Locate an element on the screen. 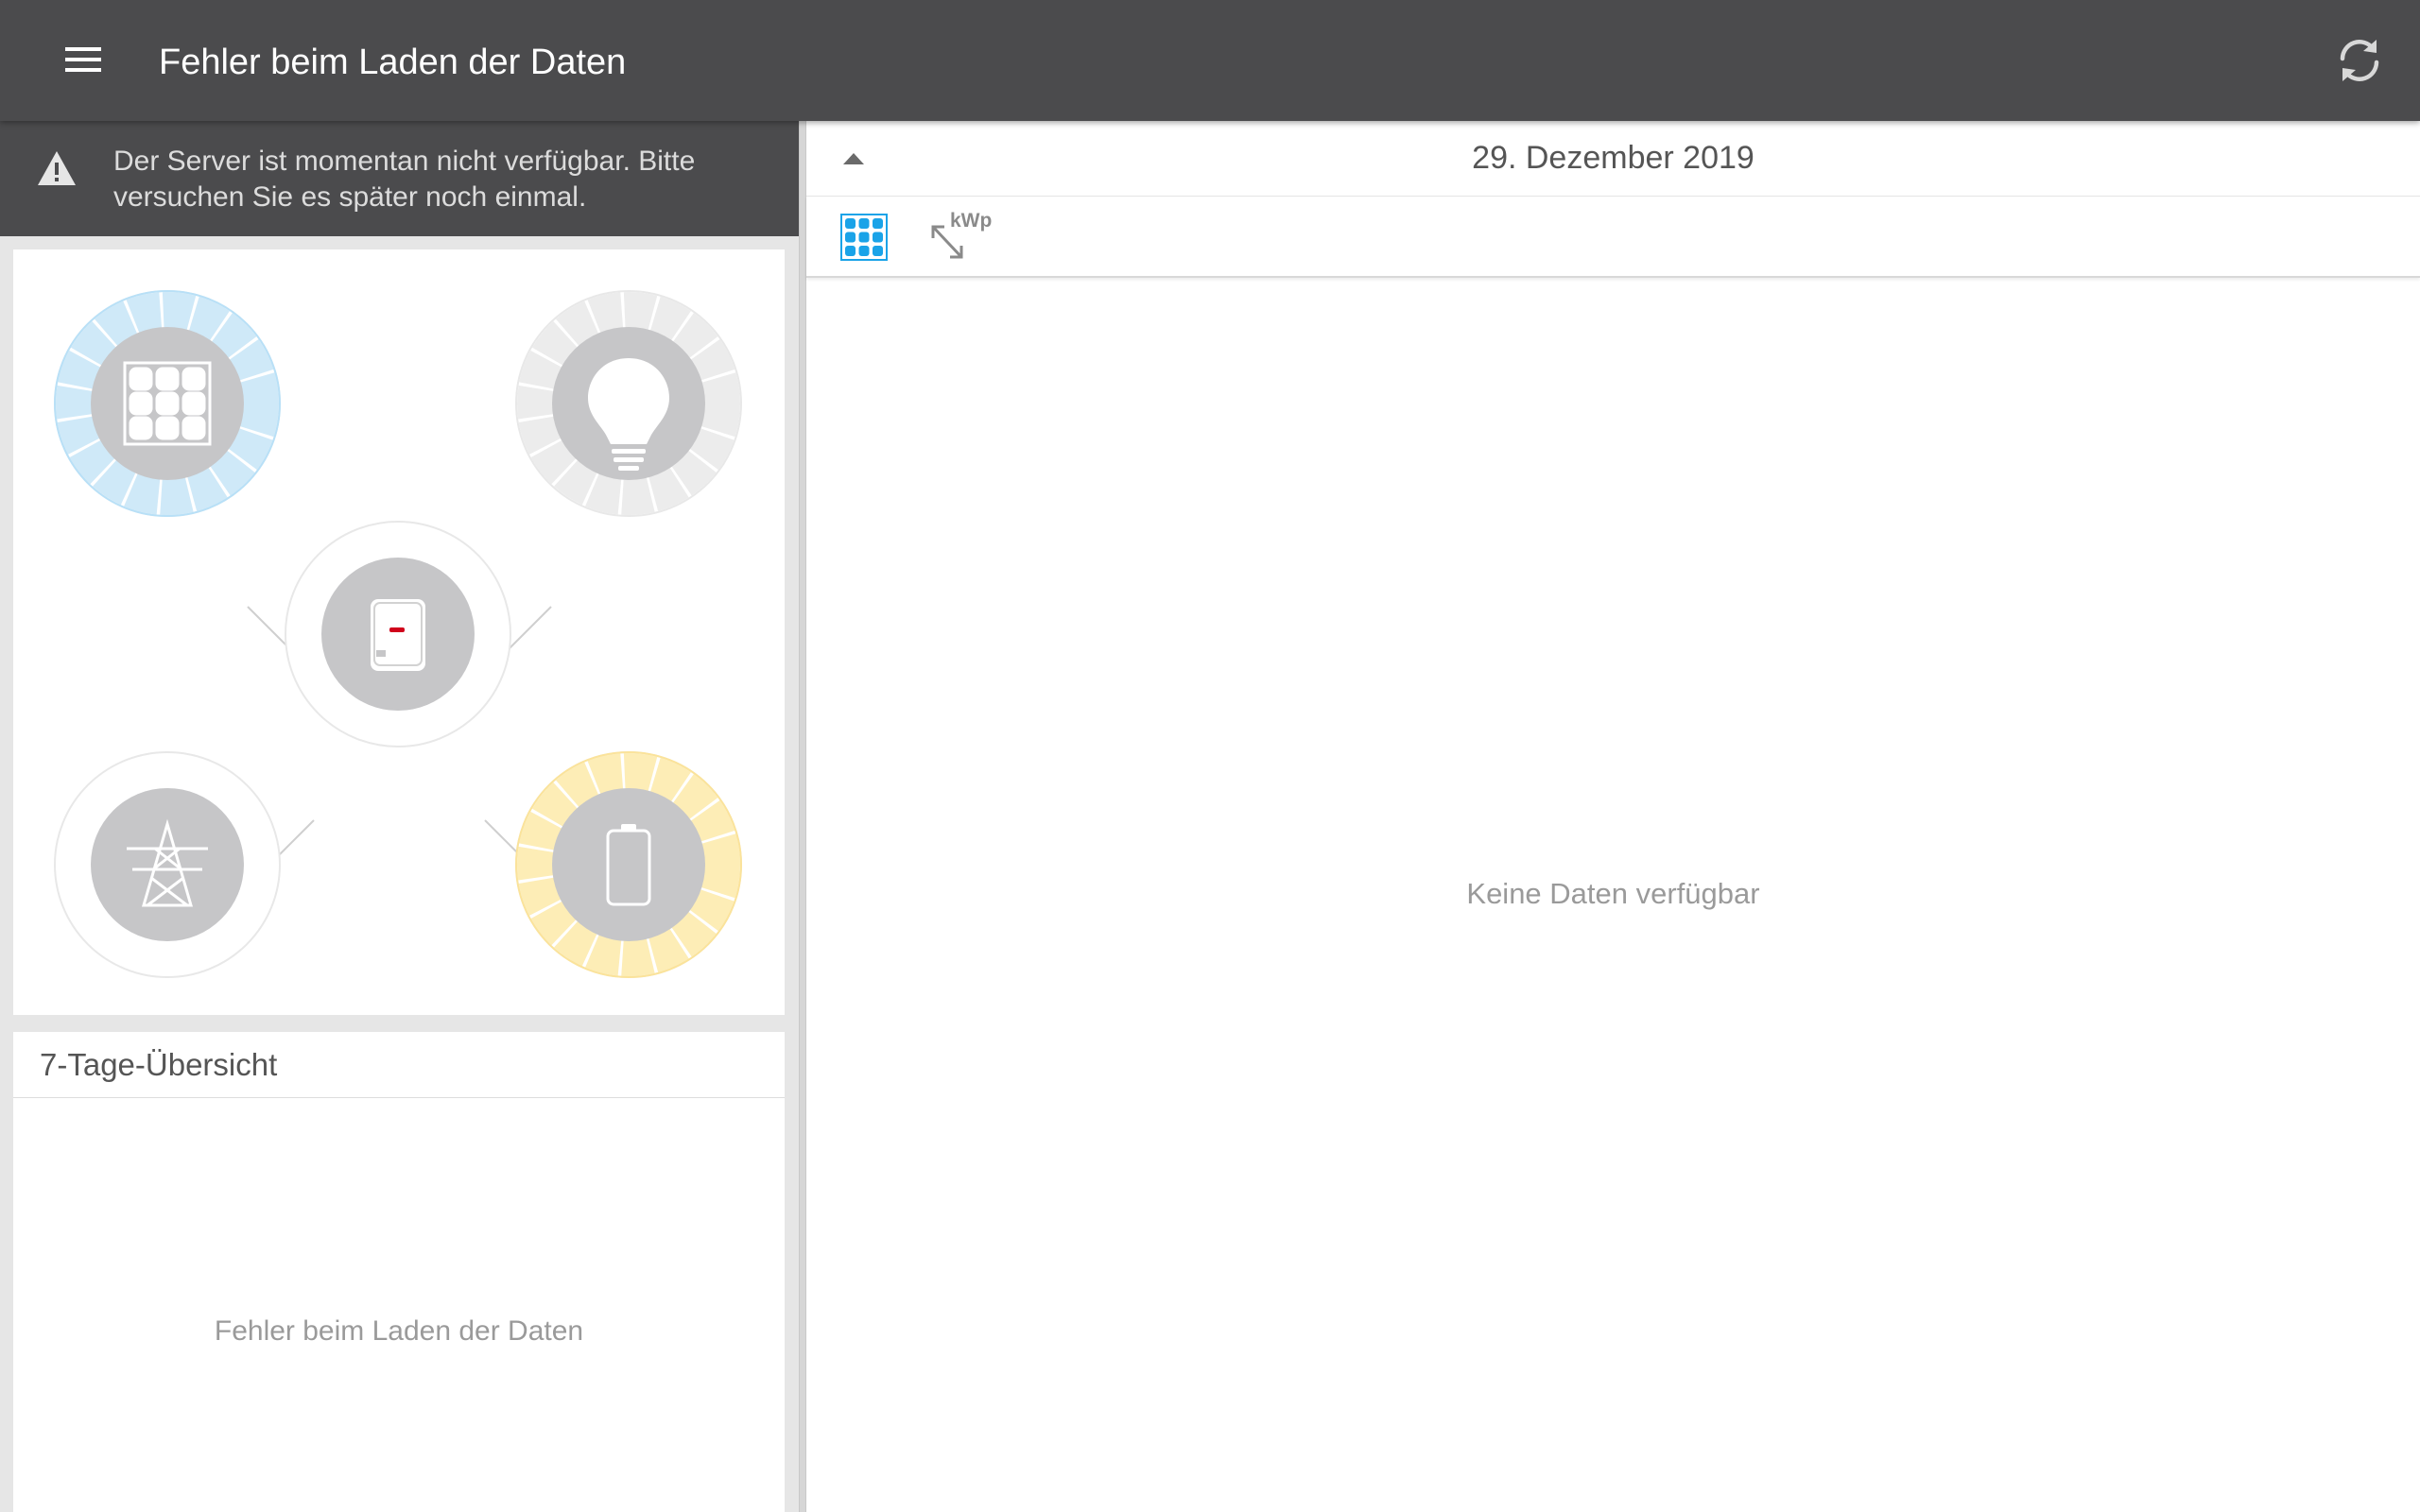 The image size is (2420, 1512). week-overview-header: 7-Tage-Übersicht is located at coordinates (399, 1065).